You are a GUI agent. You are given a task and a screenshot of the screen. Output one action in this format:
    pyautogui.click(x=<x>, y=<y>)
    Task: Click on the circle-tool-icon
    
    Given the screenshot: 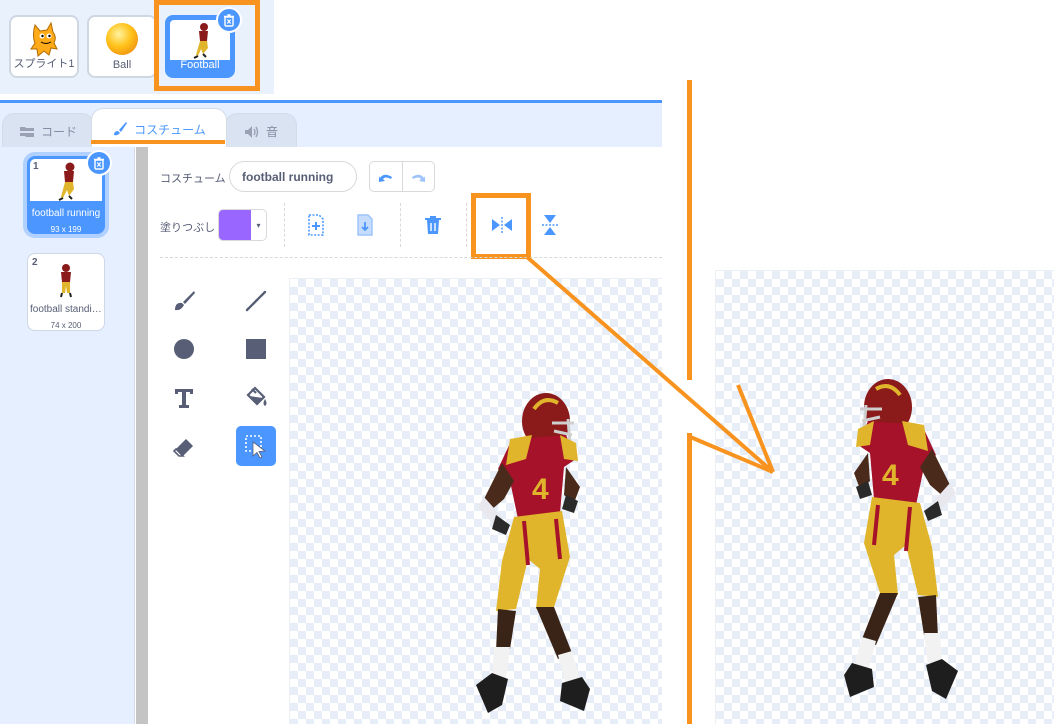 What is the action you would take?
    pyautogui.click(x=184, y=349)
    